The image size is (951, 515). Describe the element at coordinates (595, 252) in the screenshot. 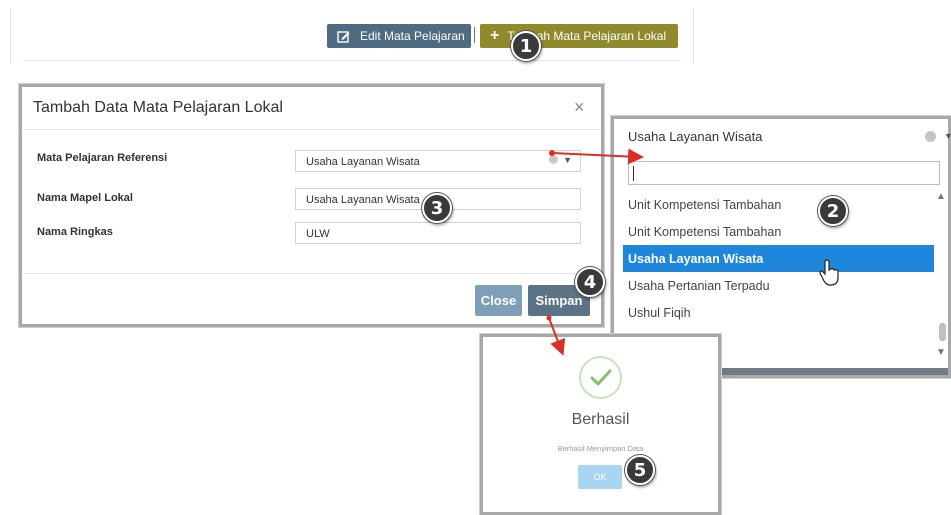

I see `annotation-arrows` at that location.